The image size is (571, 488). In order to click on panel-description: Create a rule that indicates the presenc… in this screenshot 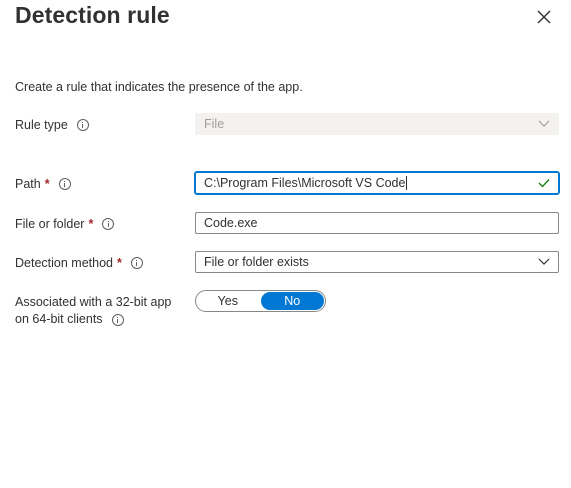, I will do `click(159, 87)`.